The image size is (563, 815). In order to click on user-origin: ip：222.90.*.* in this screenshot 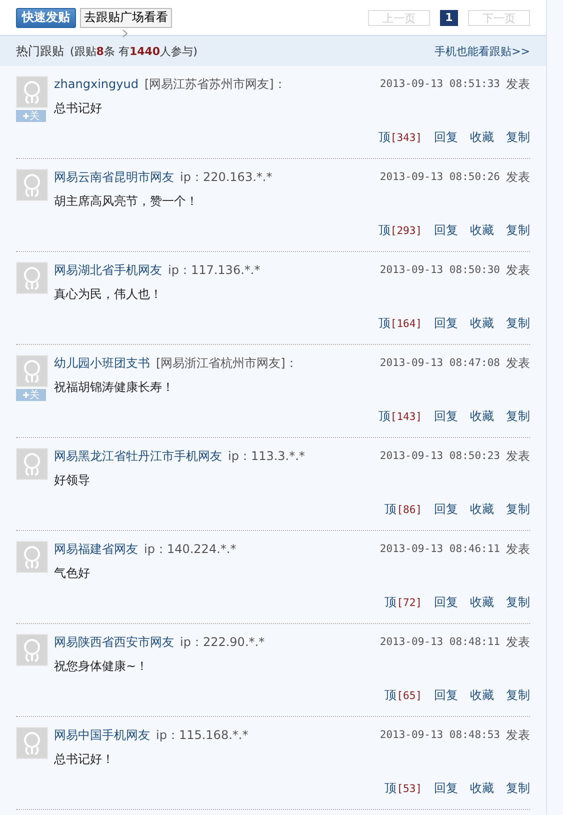, I will do `click(222, 642)`.